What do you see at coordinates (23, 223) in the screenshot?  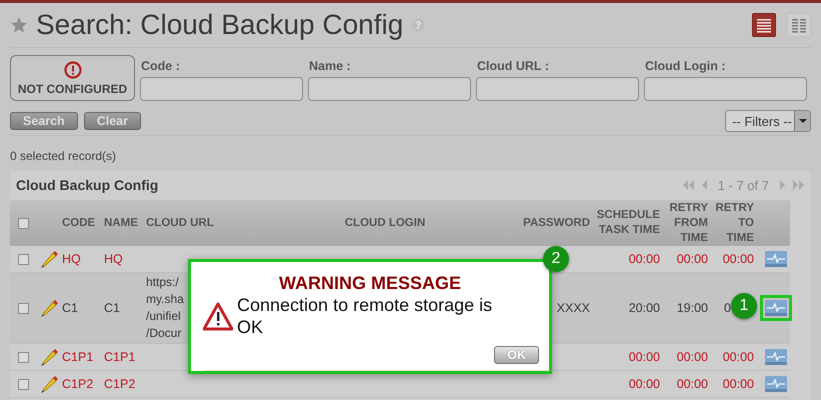 I see `select-all-checkbox` at bounding box center [23, 223].